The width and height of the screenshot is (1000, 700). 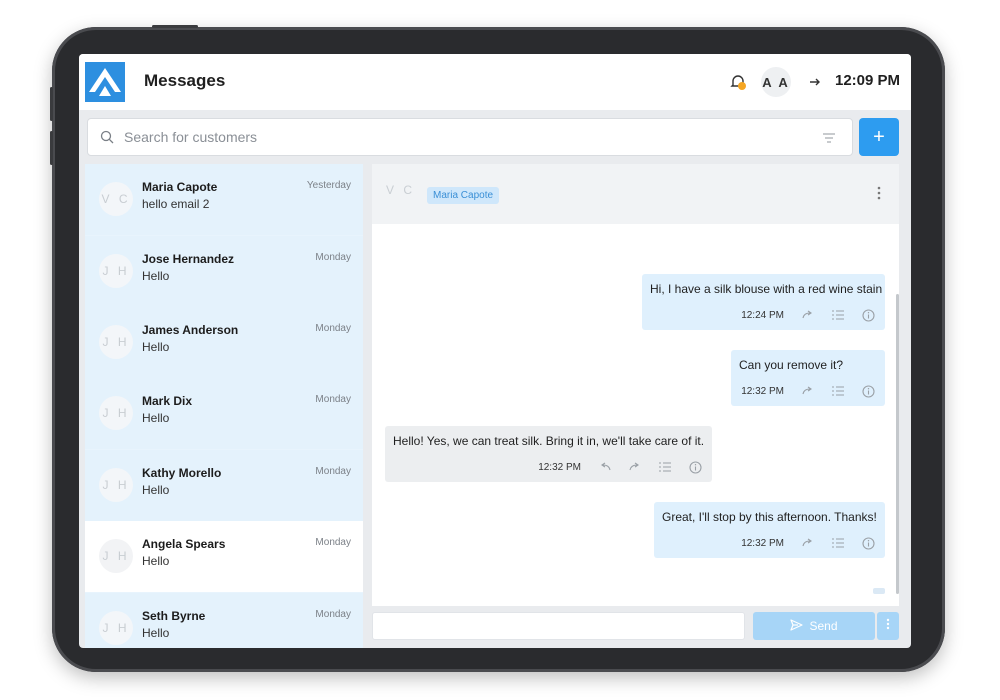 I want to click on search-icon, so click(x=107, y=137).